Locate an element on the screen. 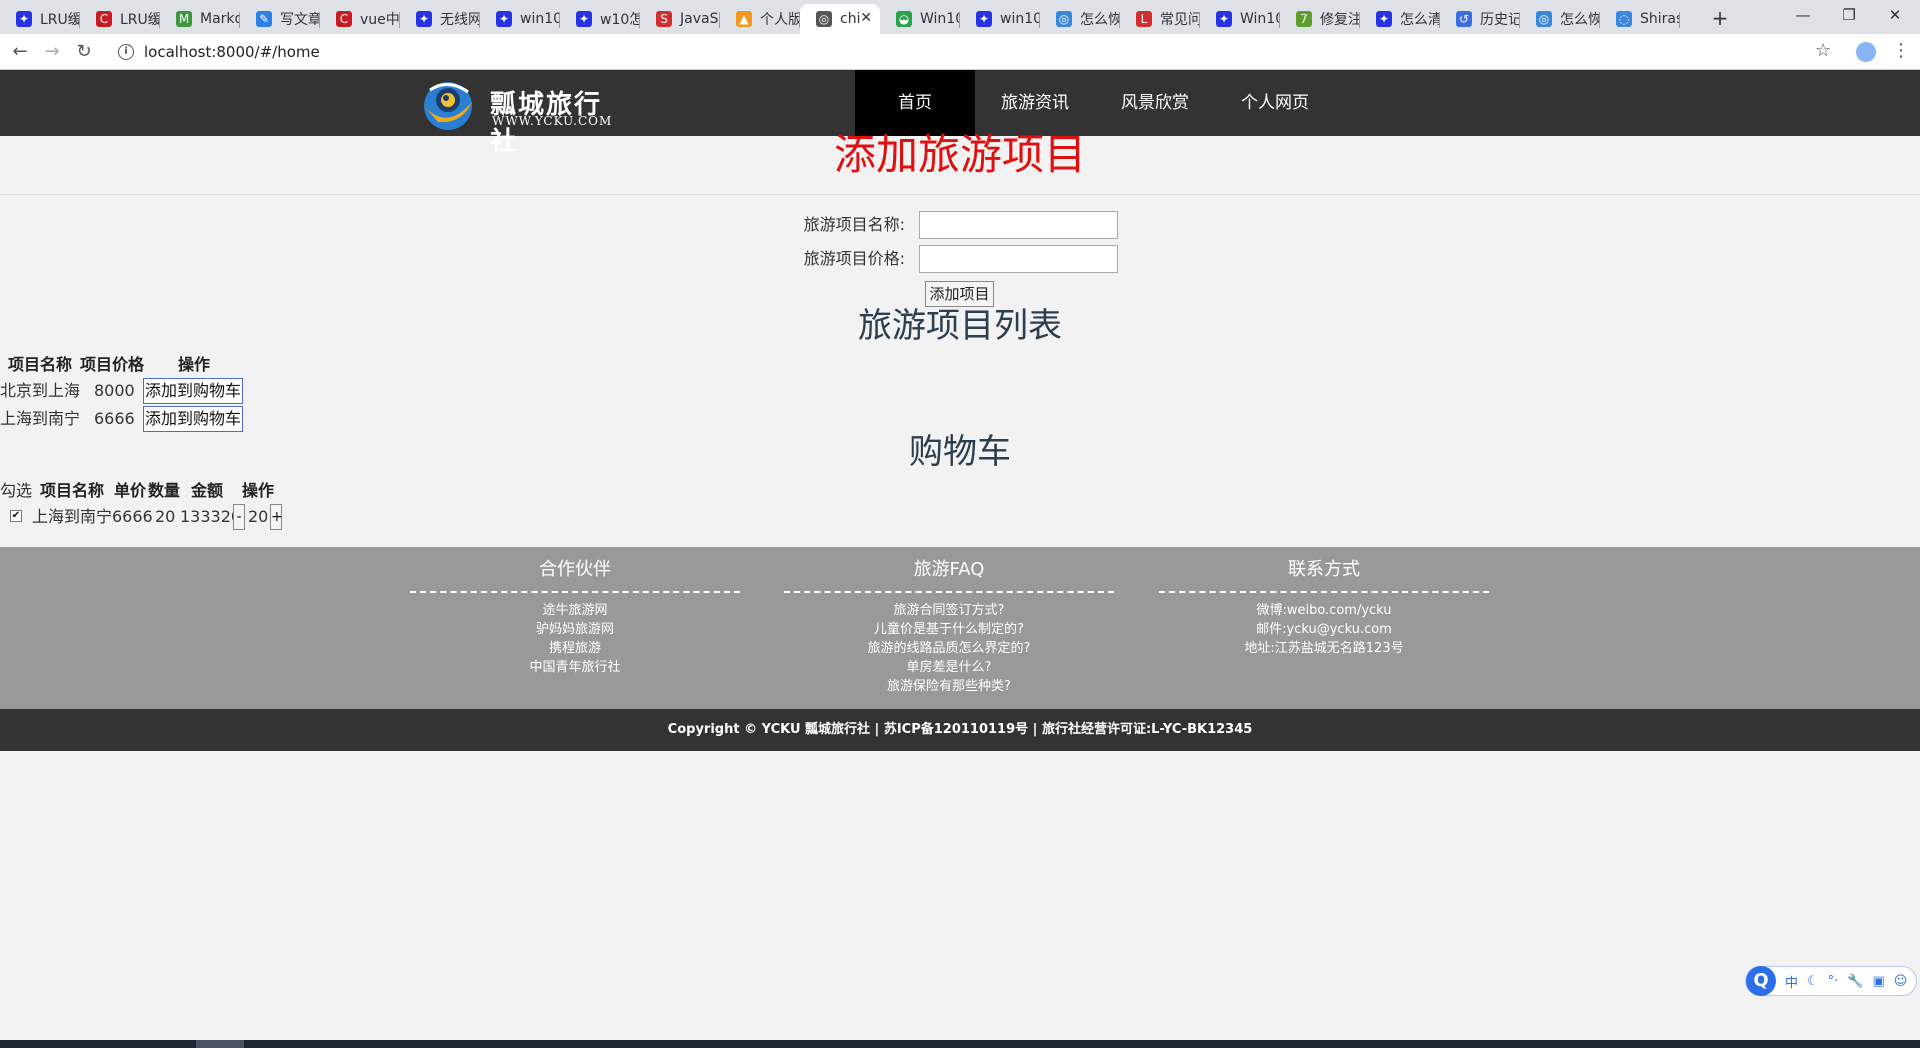 Image resolution: width=1920 pixels, height=1048 pixels. footer-link: 中国青年旅行社 is located at coordinates (575, 667).